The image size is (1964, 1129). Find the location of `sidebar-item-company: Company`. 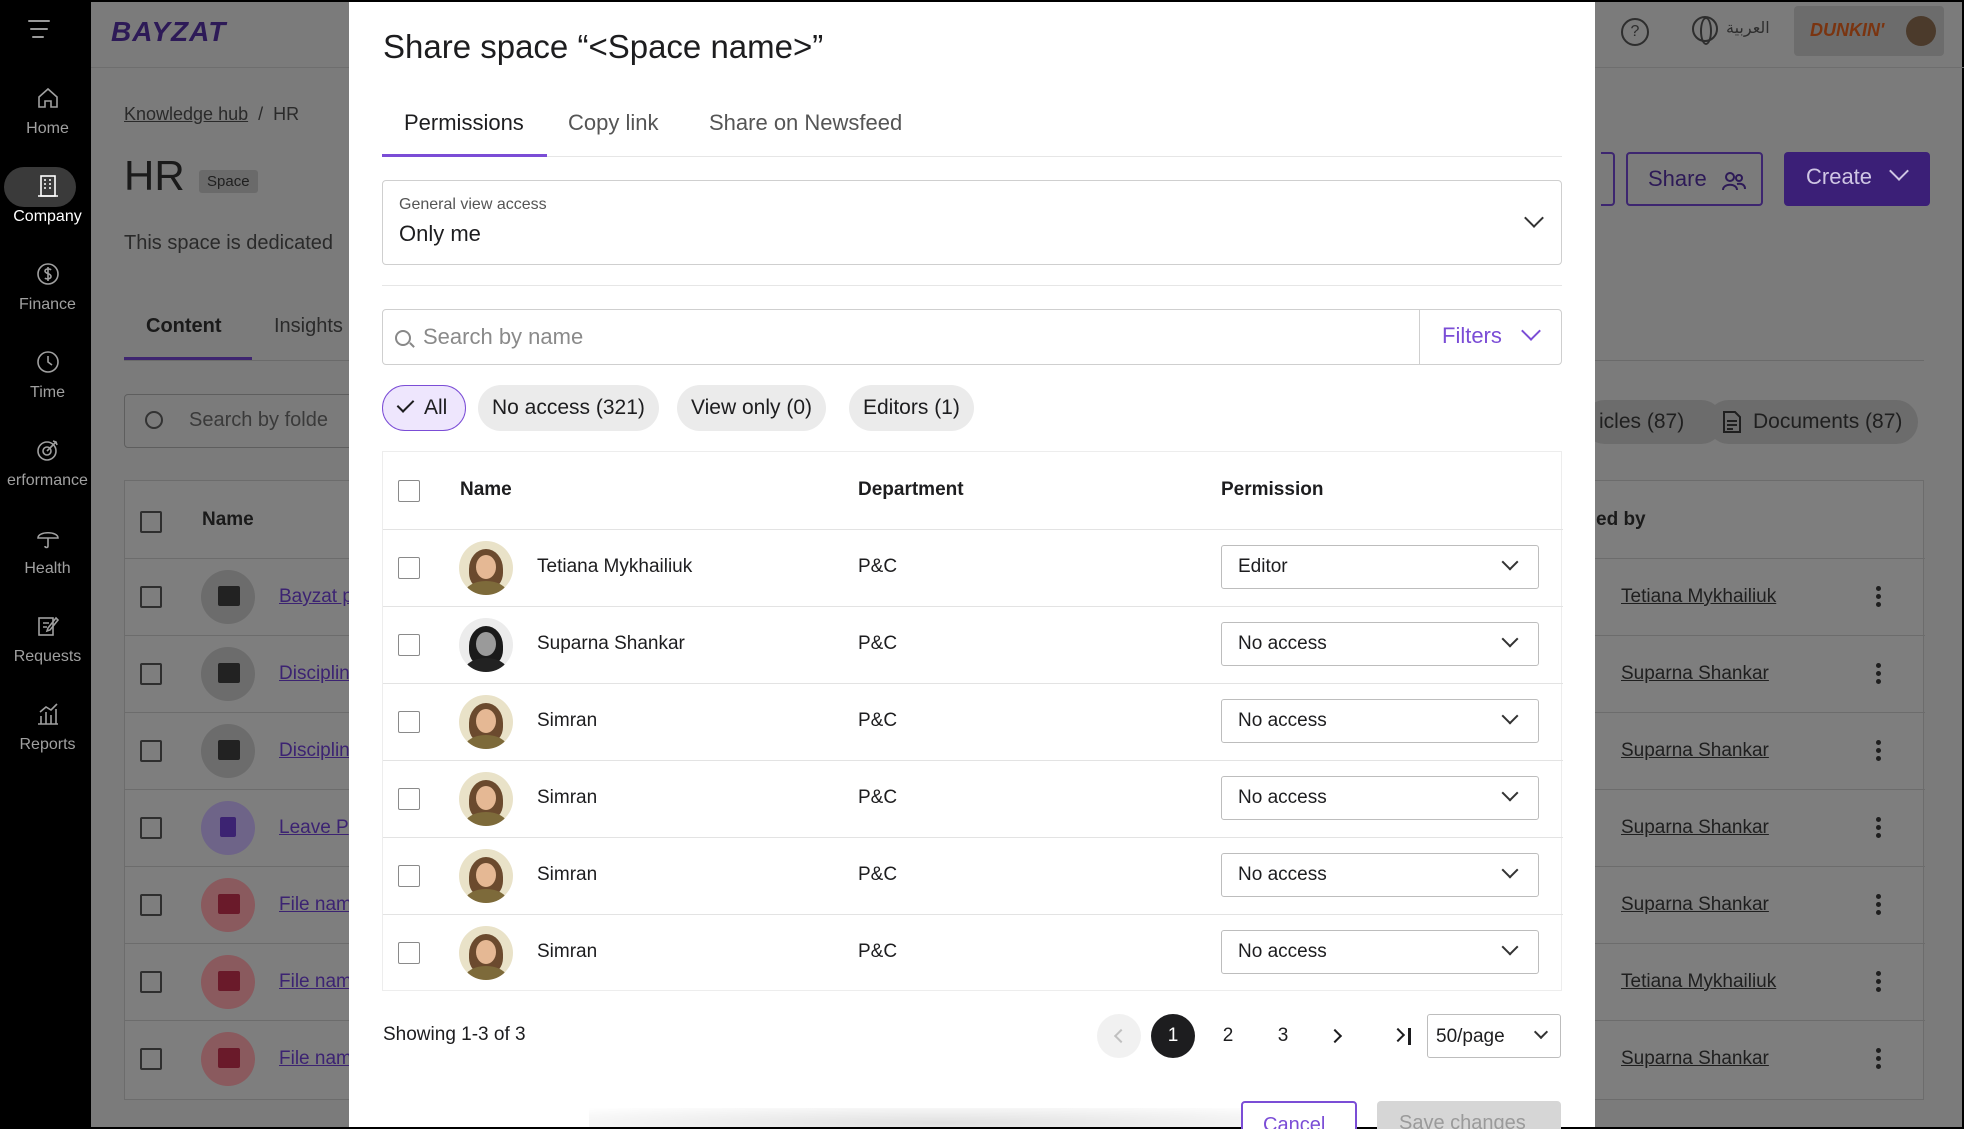

sidebar-item-company: Company is located at coordinates (47, 209).